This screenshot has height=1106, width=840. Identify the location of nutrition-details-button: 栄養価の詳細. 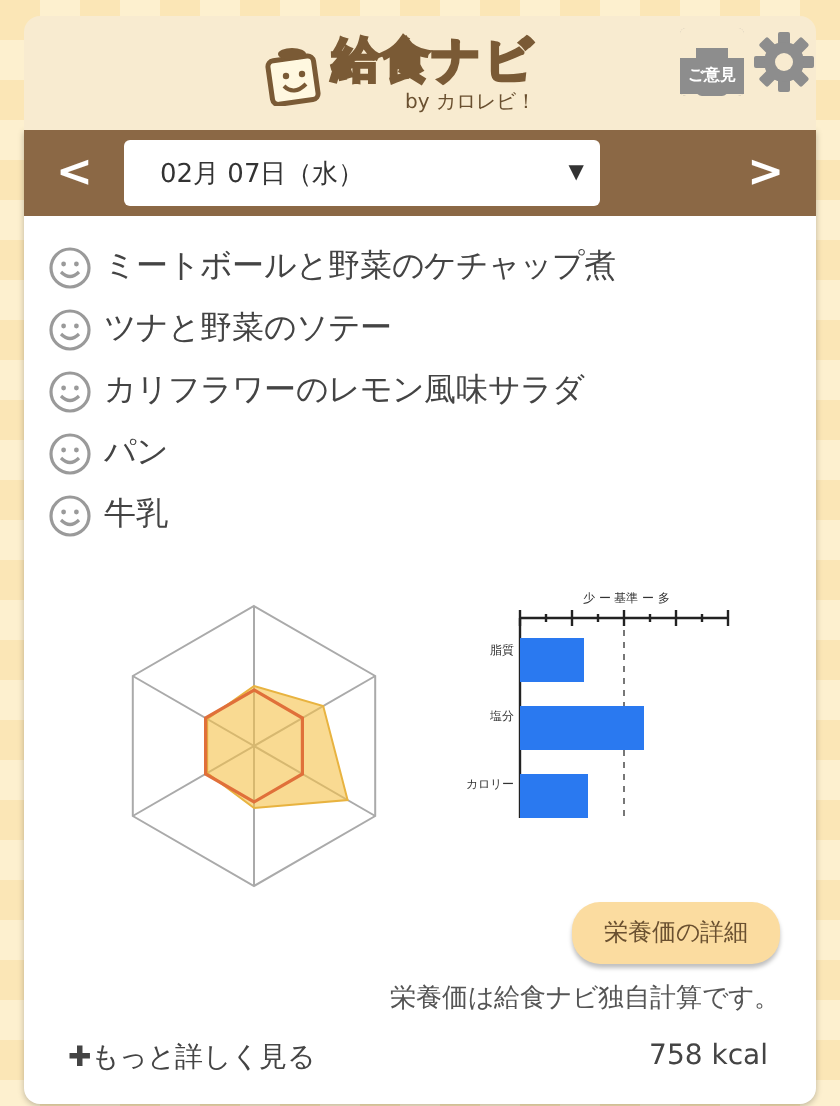
(676, 933).